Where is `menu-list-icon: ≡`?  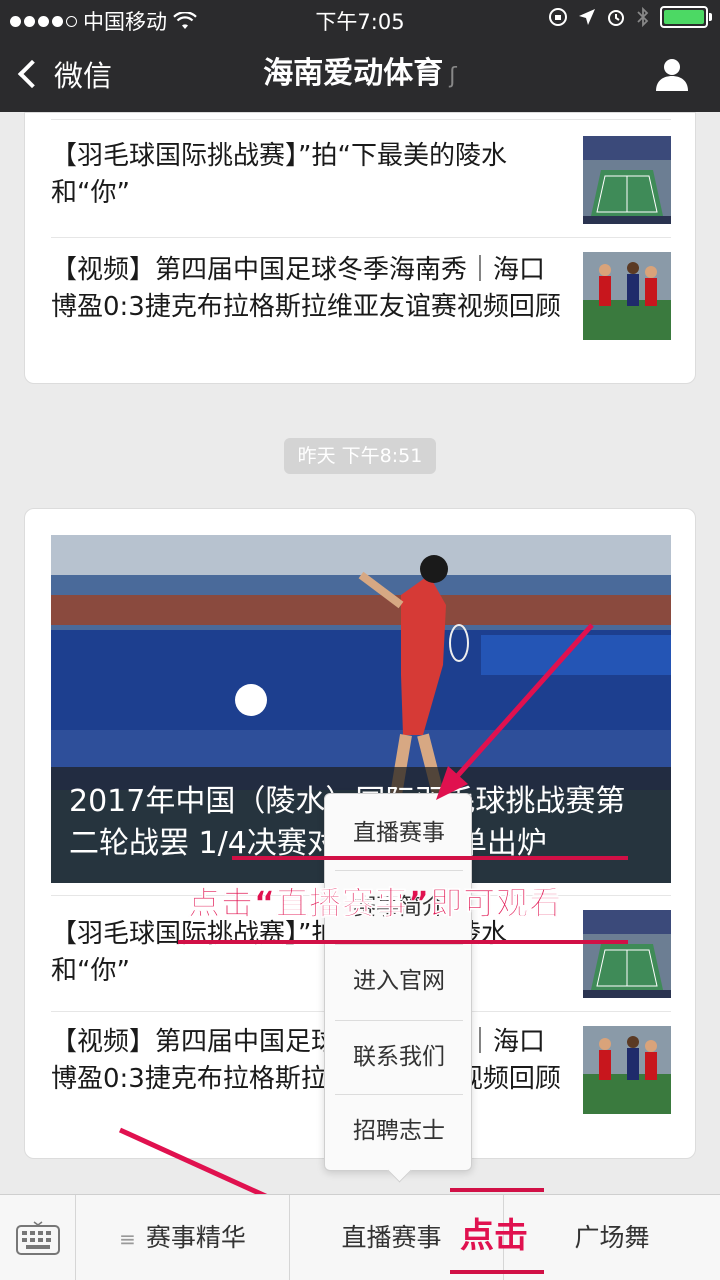
menu-list-icon: ≡ is located at coordinates (127, 1239).